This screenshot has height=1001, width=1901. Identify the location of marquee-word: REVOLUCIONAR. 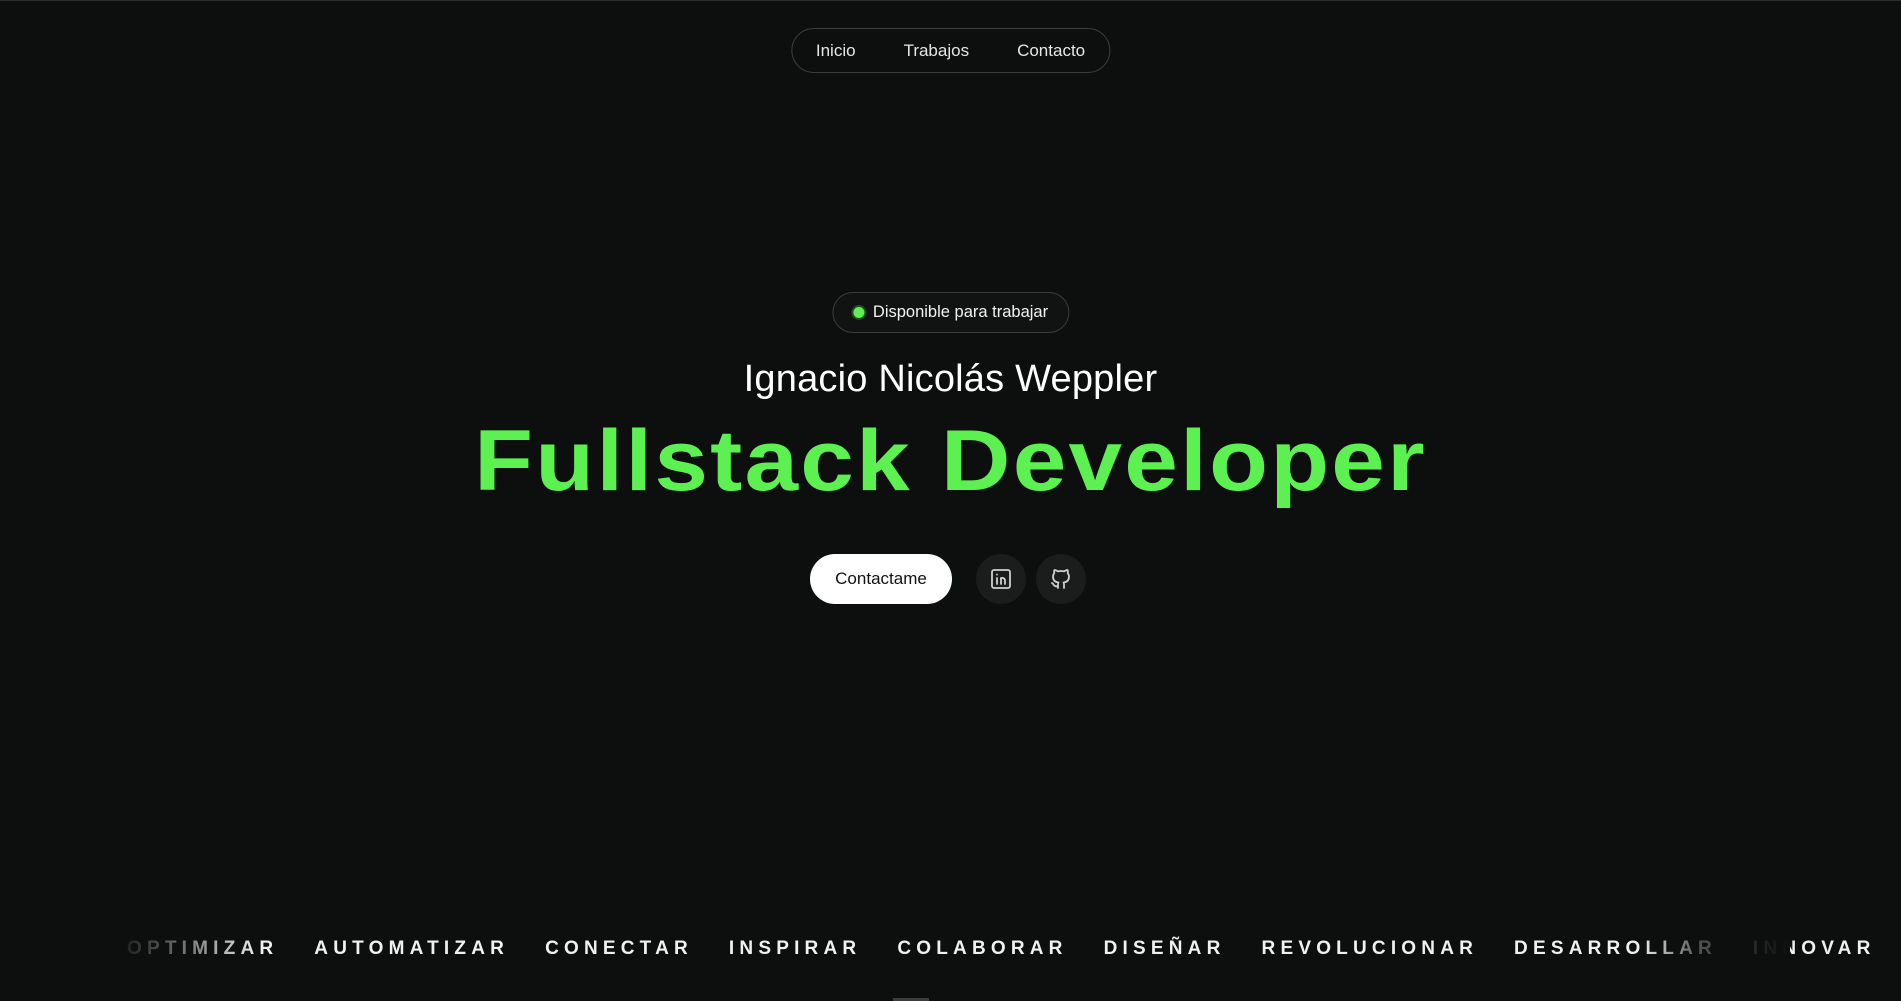
(1370, 948).